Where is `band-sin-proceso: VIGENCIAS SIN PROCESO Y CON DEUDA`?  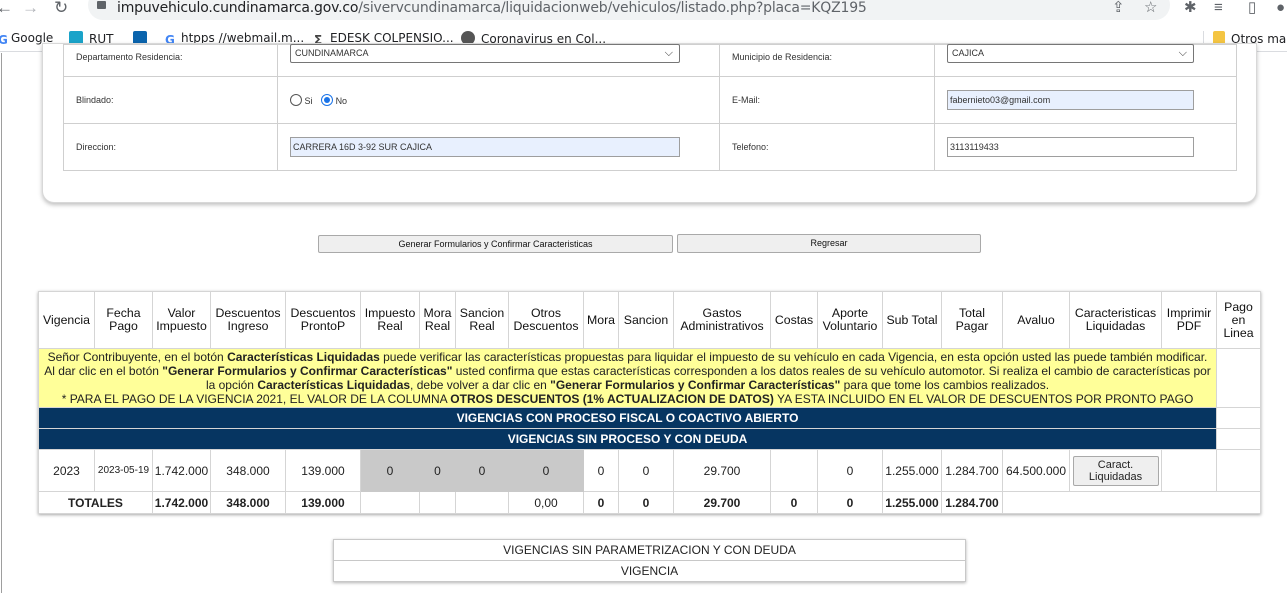 band-sin-proceso: VIGENCIAS SIN PROCESO Y CON DEUDA is located at coordinates (627, 439).